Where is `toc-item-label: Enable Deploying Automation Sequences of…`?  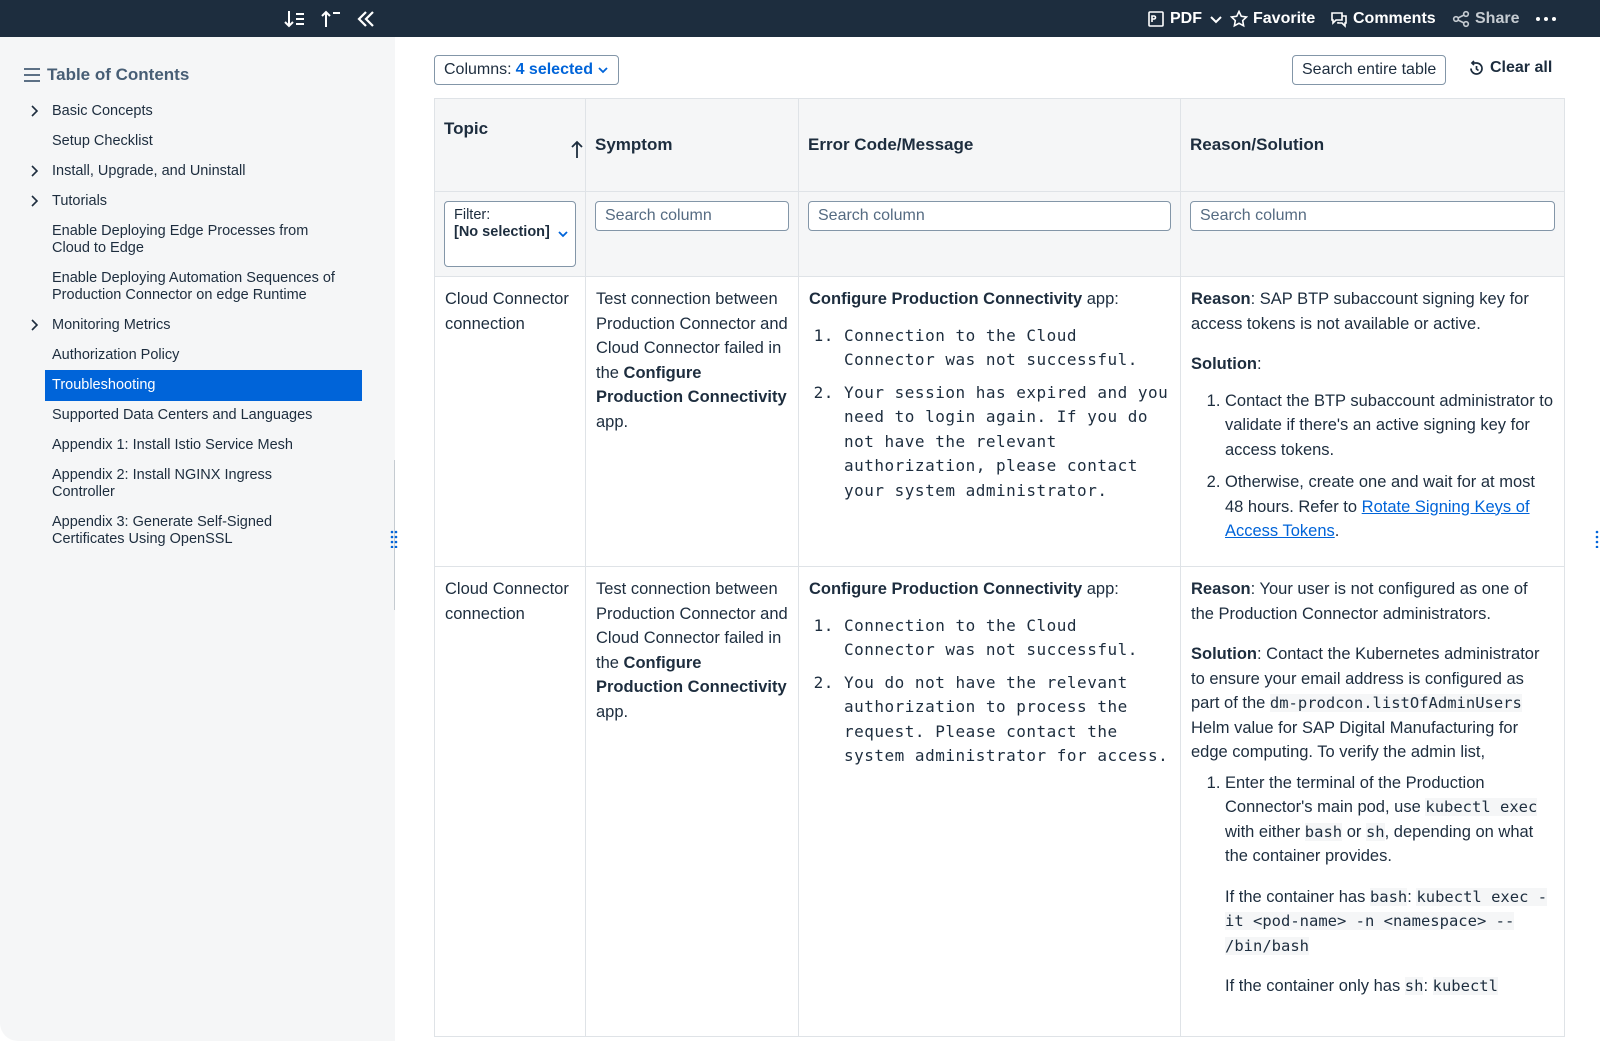 toc-item-label: Enable Deploying Automation Sequences of… is located at coordinates (193, 286).